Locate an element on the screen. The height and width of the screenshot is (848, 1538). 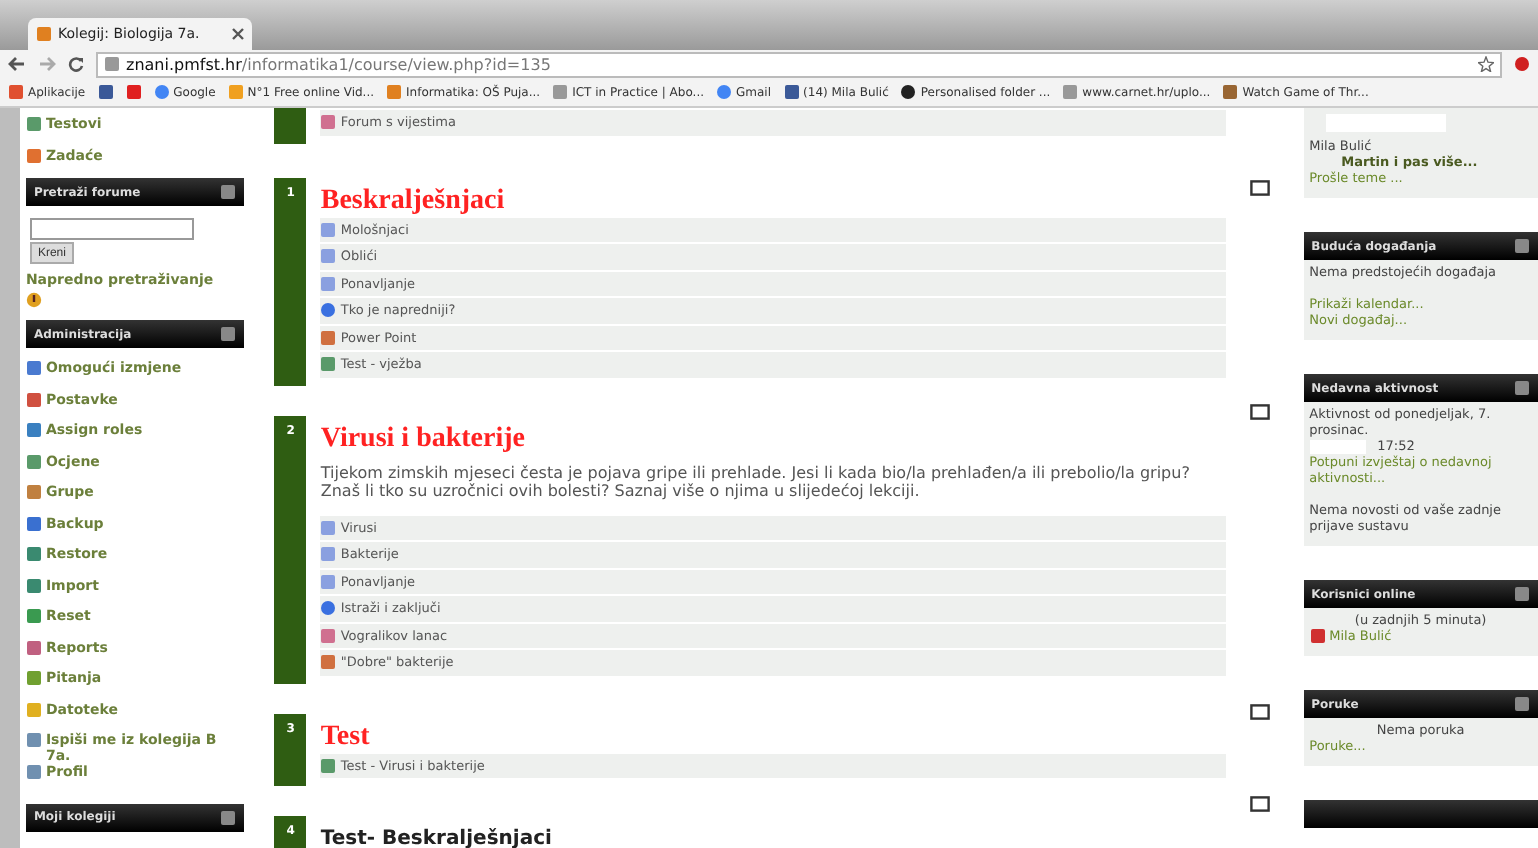
address-field: znani.pmfst.hr/informatika1/course/view.php?id=135 is located at coordinates (799, 64).